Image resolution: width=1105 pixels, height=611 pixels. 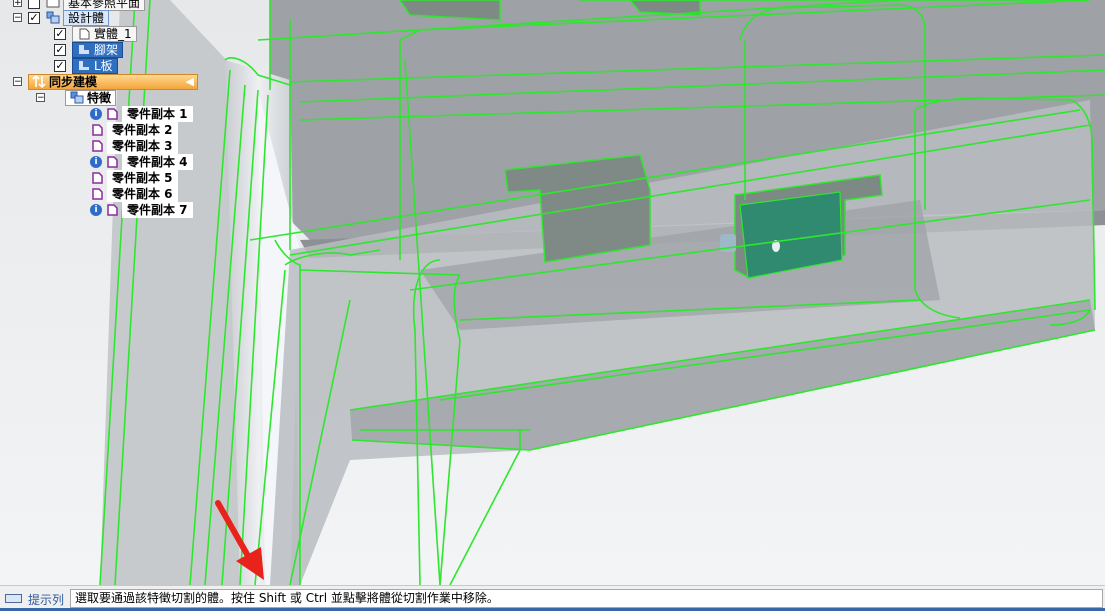 What do you see at coordinates (79, 5) in the screenshot?
I see `tree-item-base-planes: + 基本參照平面` at bounding box center [79, 5].